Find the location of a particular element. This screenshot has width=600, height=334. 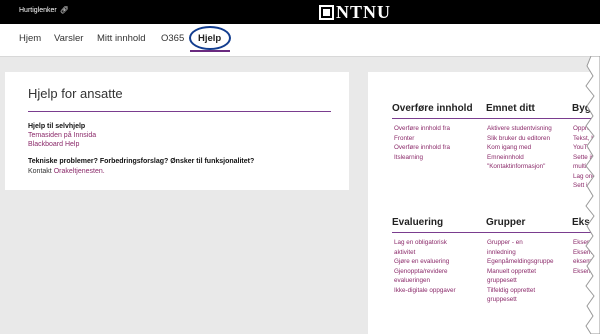

active-tab-underline is located at coordinates (210, 51).